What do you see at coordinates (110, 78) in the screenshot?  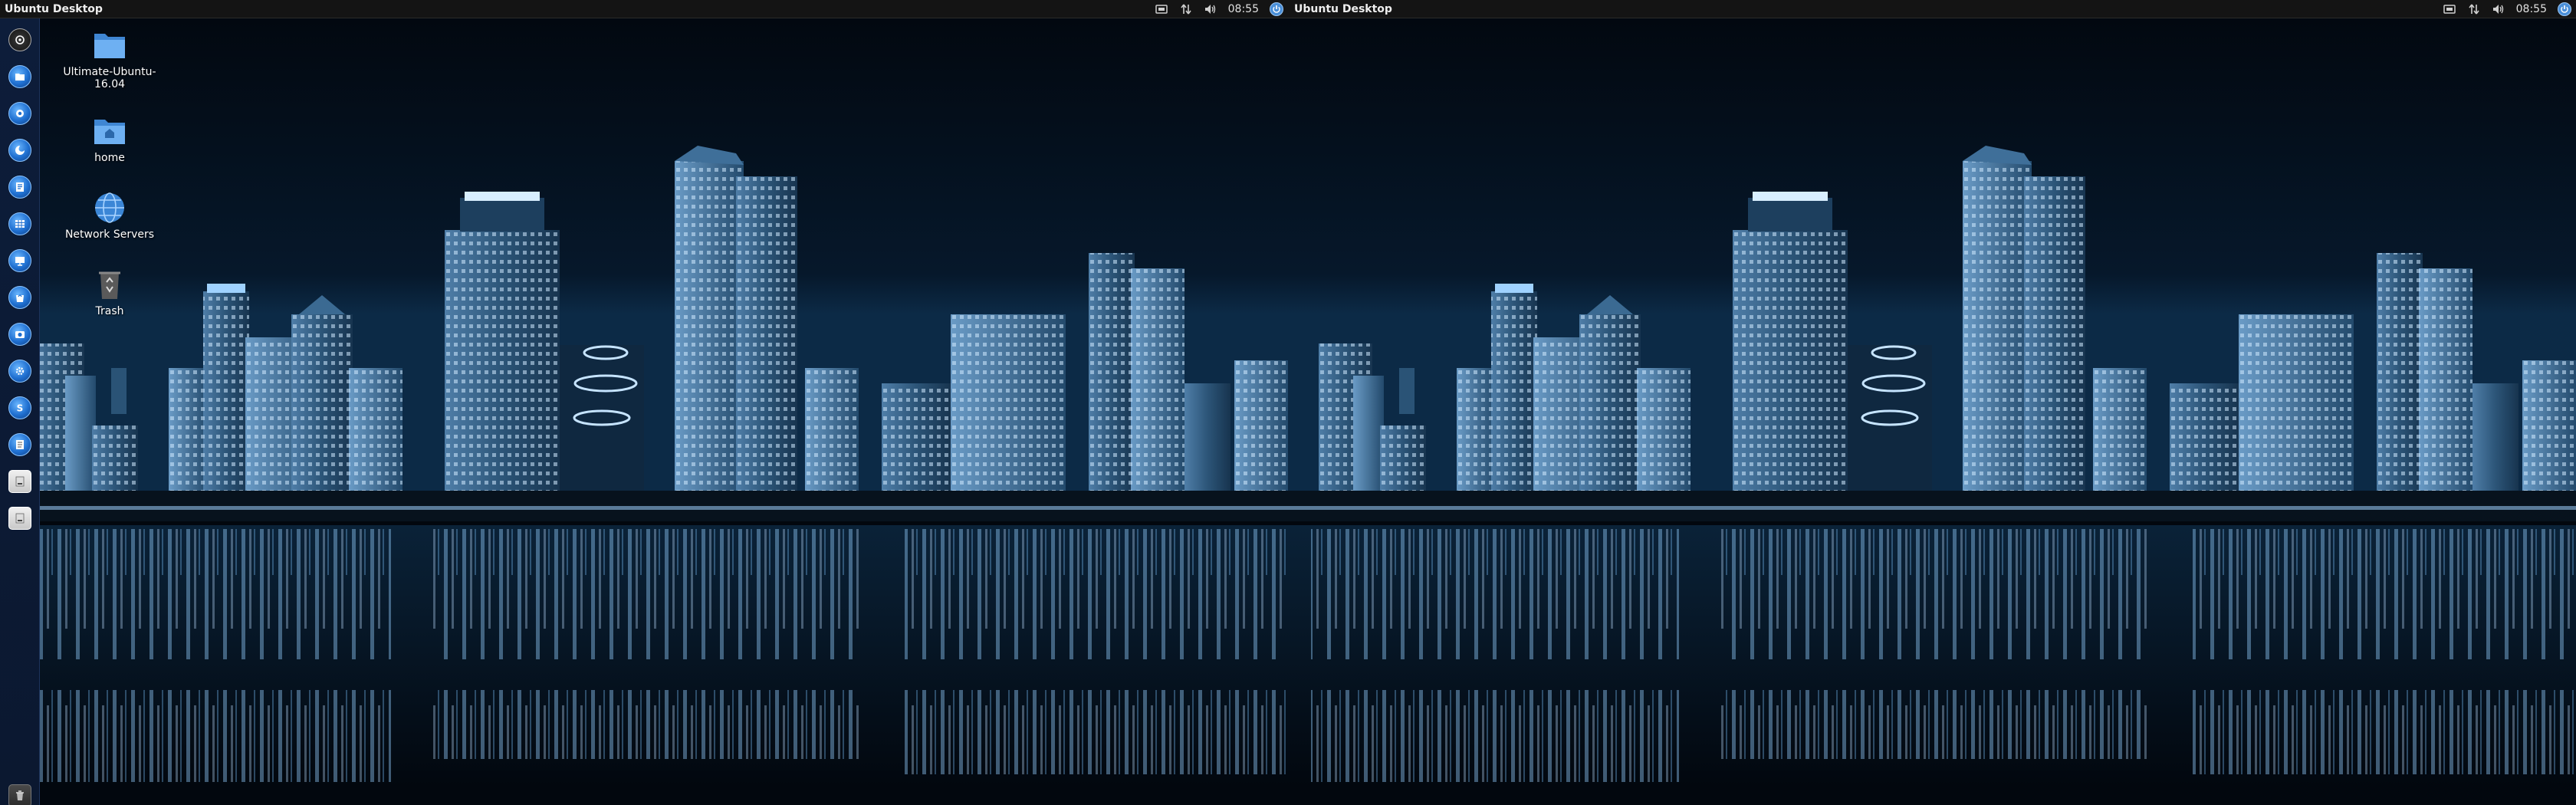 I see `desktop-icon-label: Ultimate-Ubuntu-16.04` at bounding box center [110, 78].